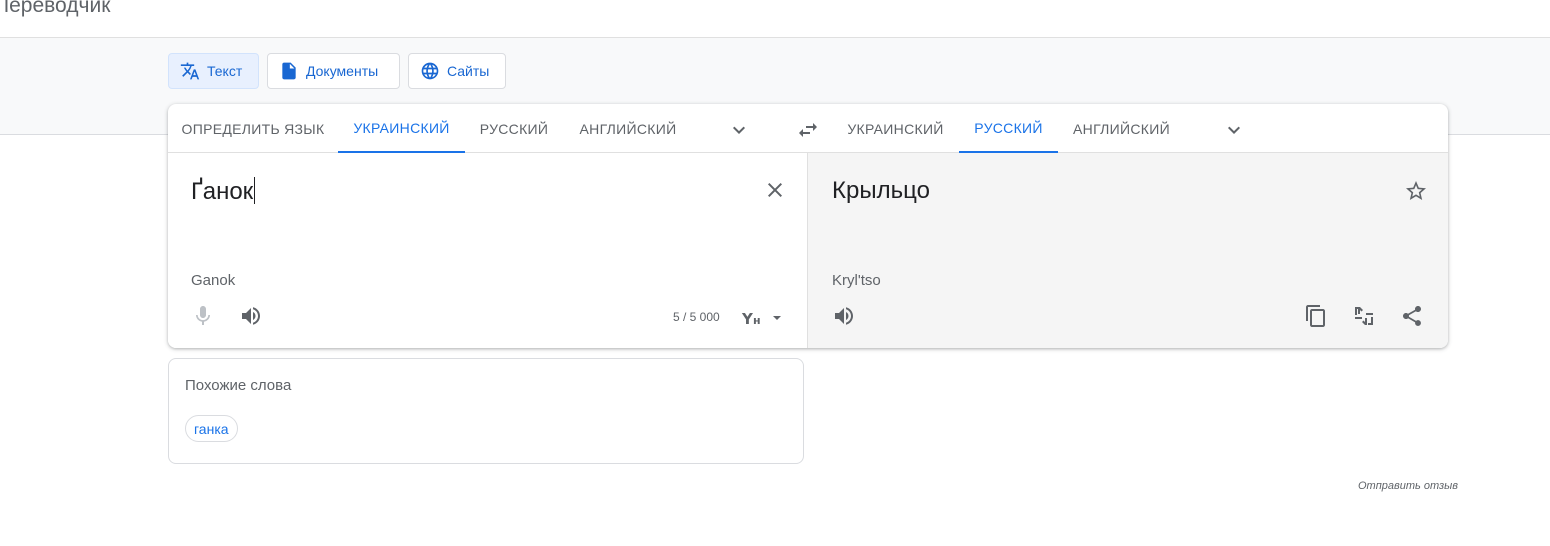 The width and height of the screenshot is (1550, 546). Describe the element at coordinates (1127, 250) in the screenshot. I see `target-pane: Крыльцо Kryl'tso` at that location.